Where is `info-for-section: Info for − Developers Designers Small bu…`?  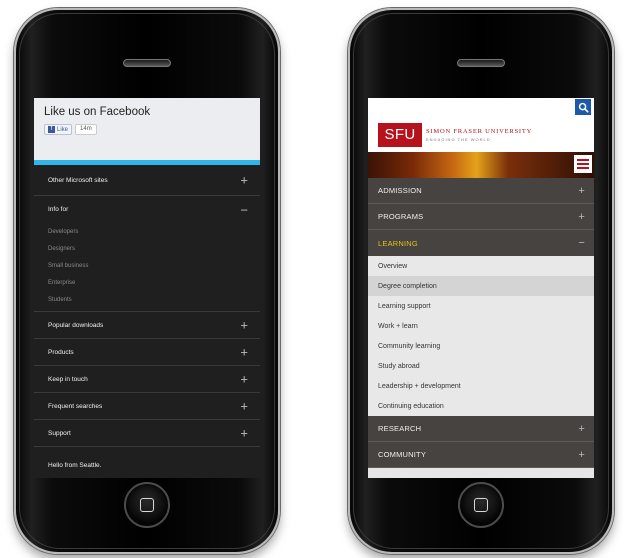
info-for-section: Info for − Developers Designers Small bu… is located at coordinates (147, 254).